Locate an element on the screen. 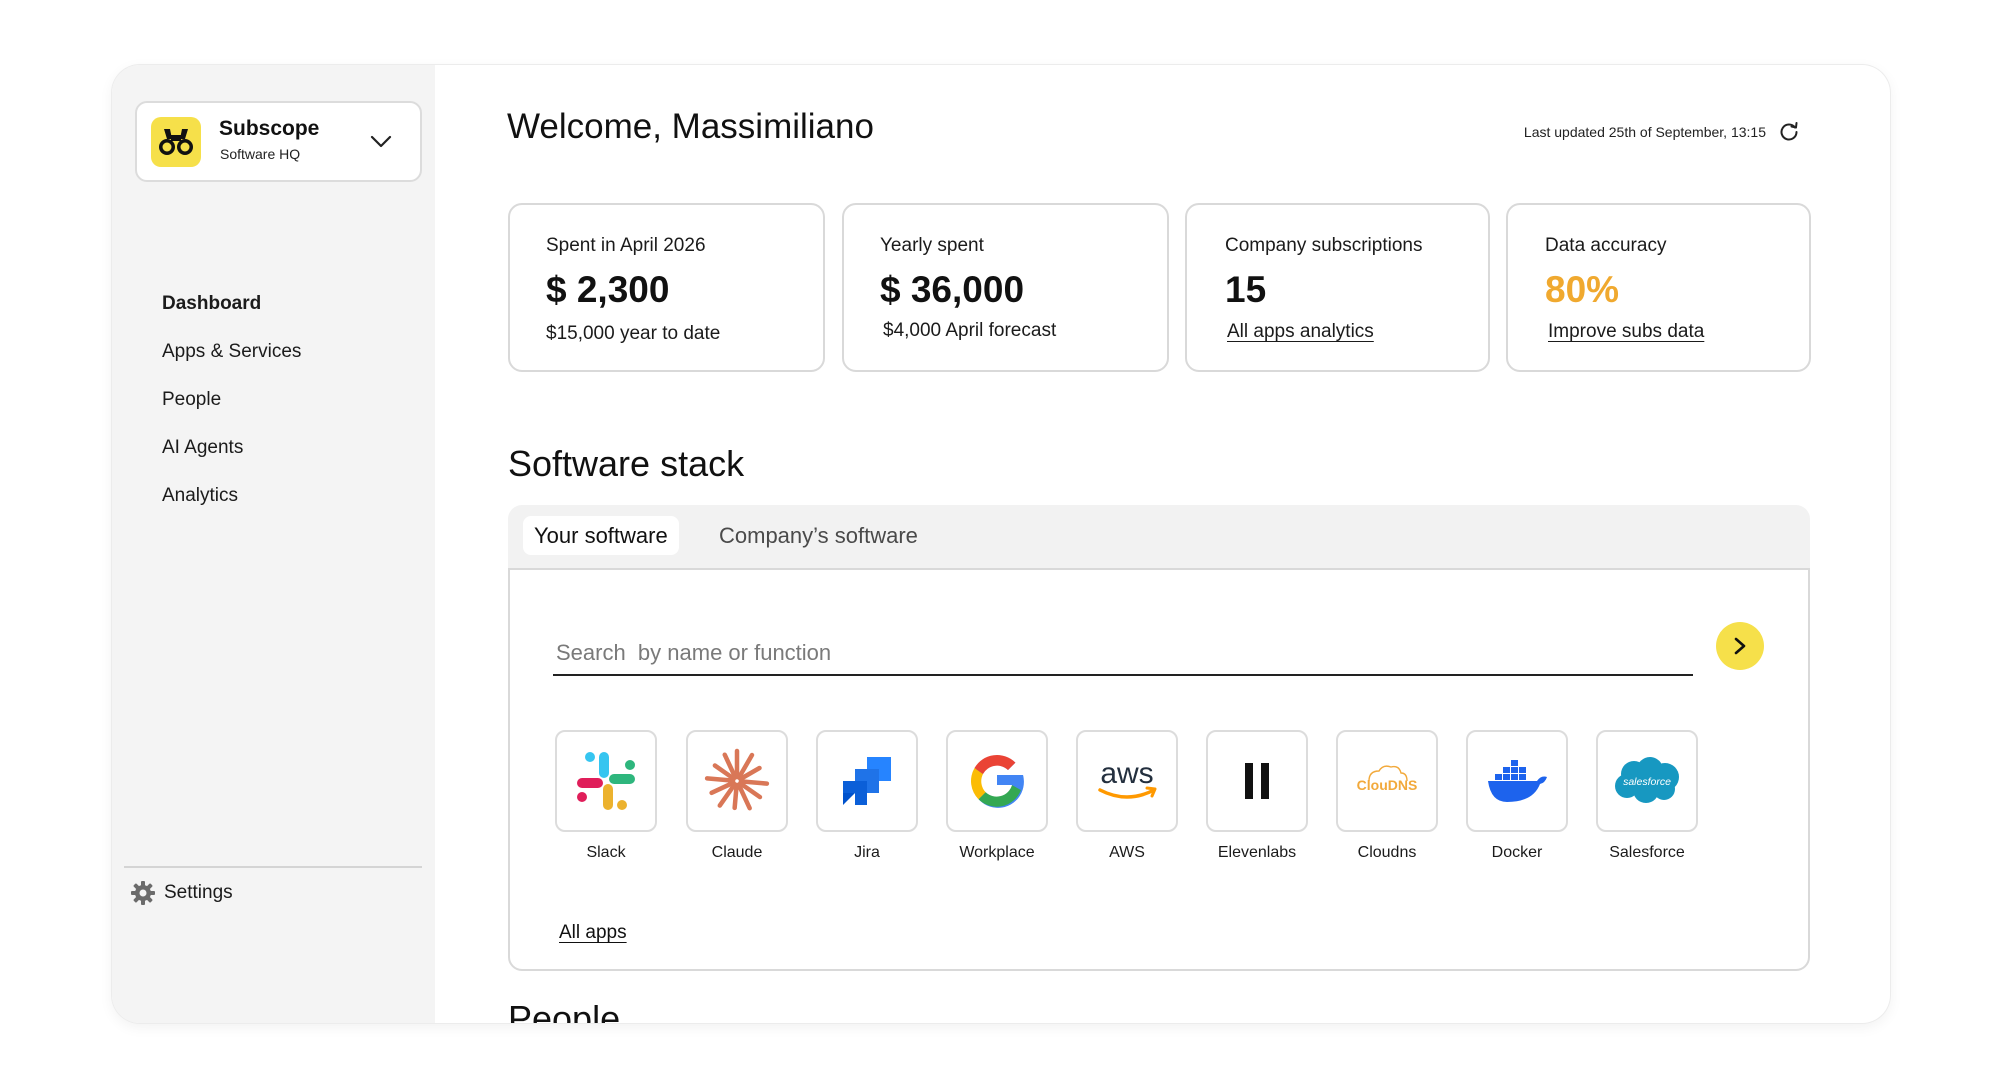 This screenshot has height=1077, width=2000. jira-logo-icon is located at coordinates (867, 781).